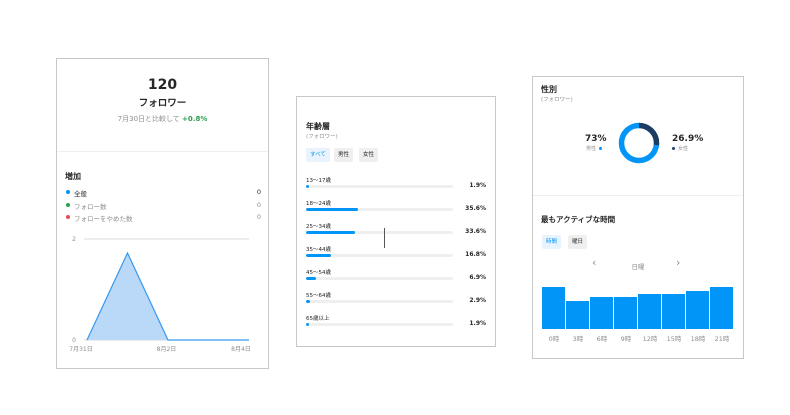 The image size is (790, 415). I want to click on hour-label: 18時, so click(698, 339).